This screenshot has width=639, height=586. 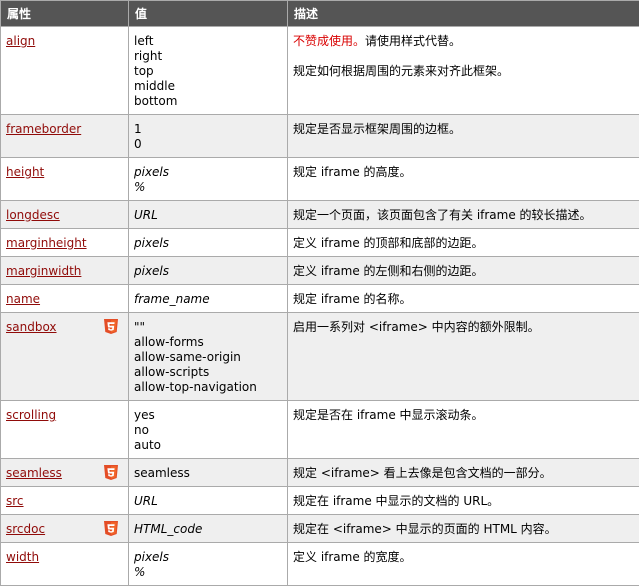 I want to click on attribute-cell: height, so click(x=65, y=179).